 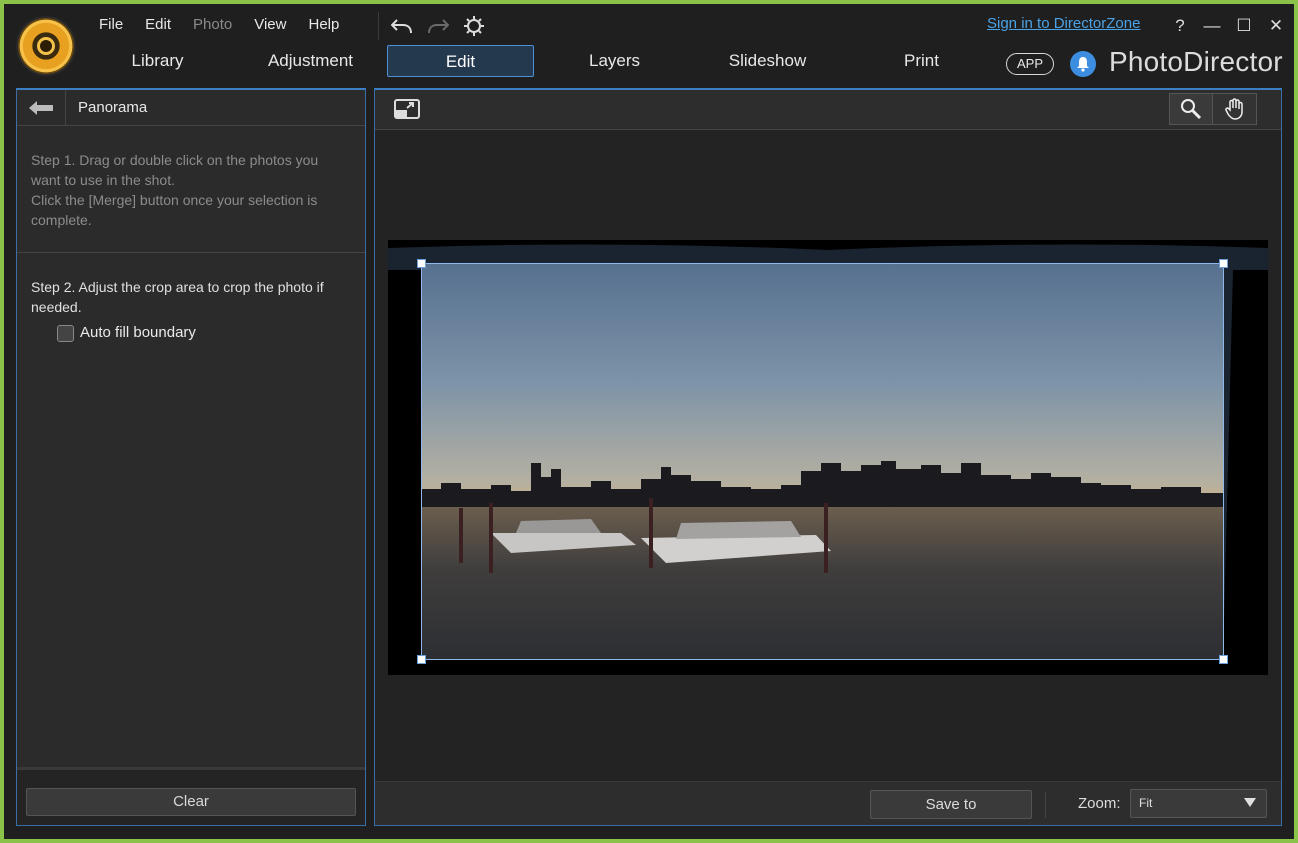 What do you see at coordinates (1244, 26) in the screenshot?
I see `maximize-button: ☐` at bounding box center [1244, 26].